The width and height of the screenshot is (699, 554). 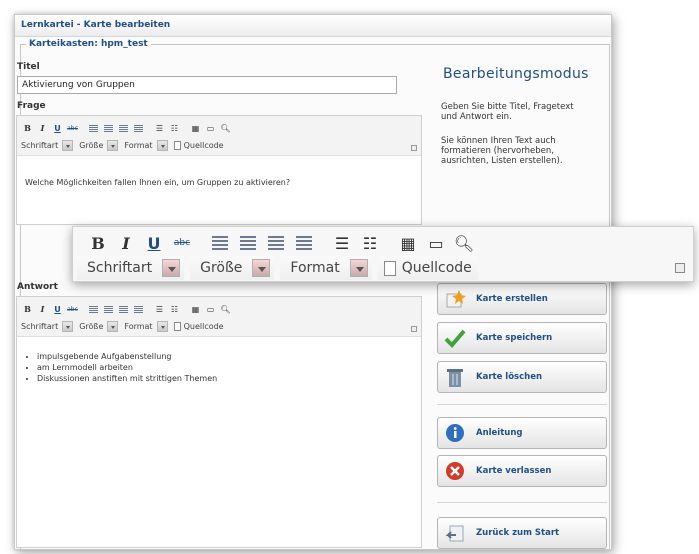 I want to click on back-to-start-button: Zurück zum Start, so click(x=522, y=533).